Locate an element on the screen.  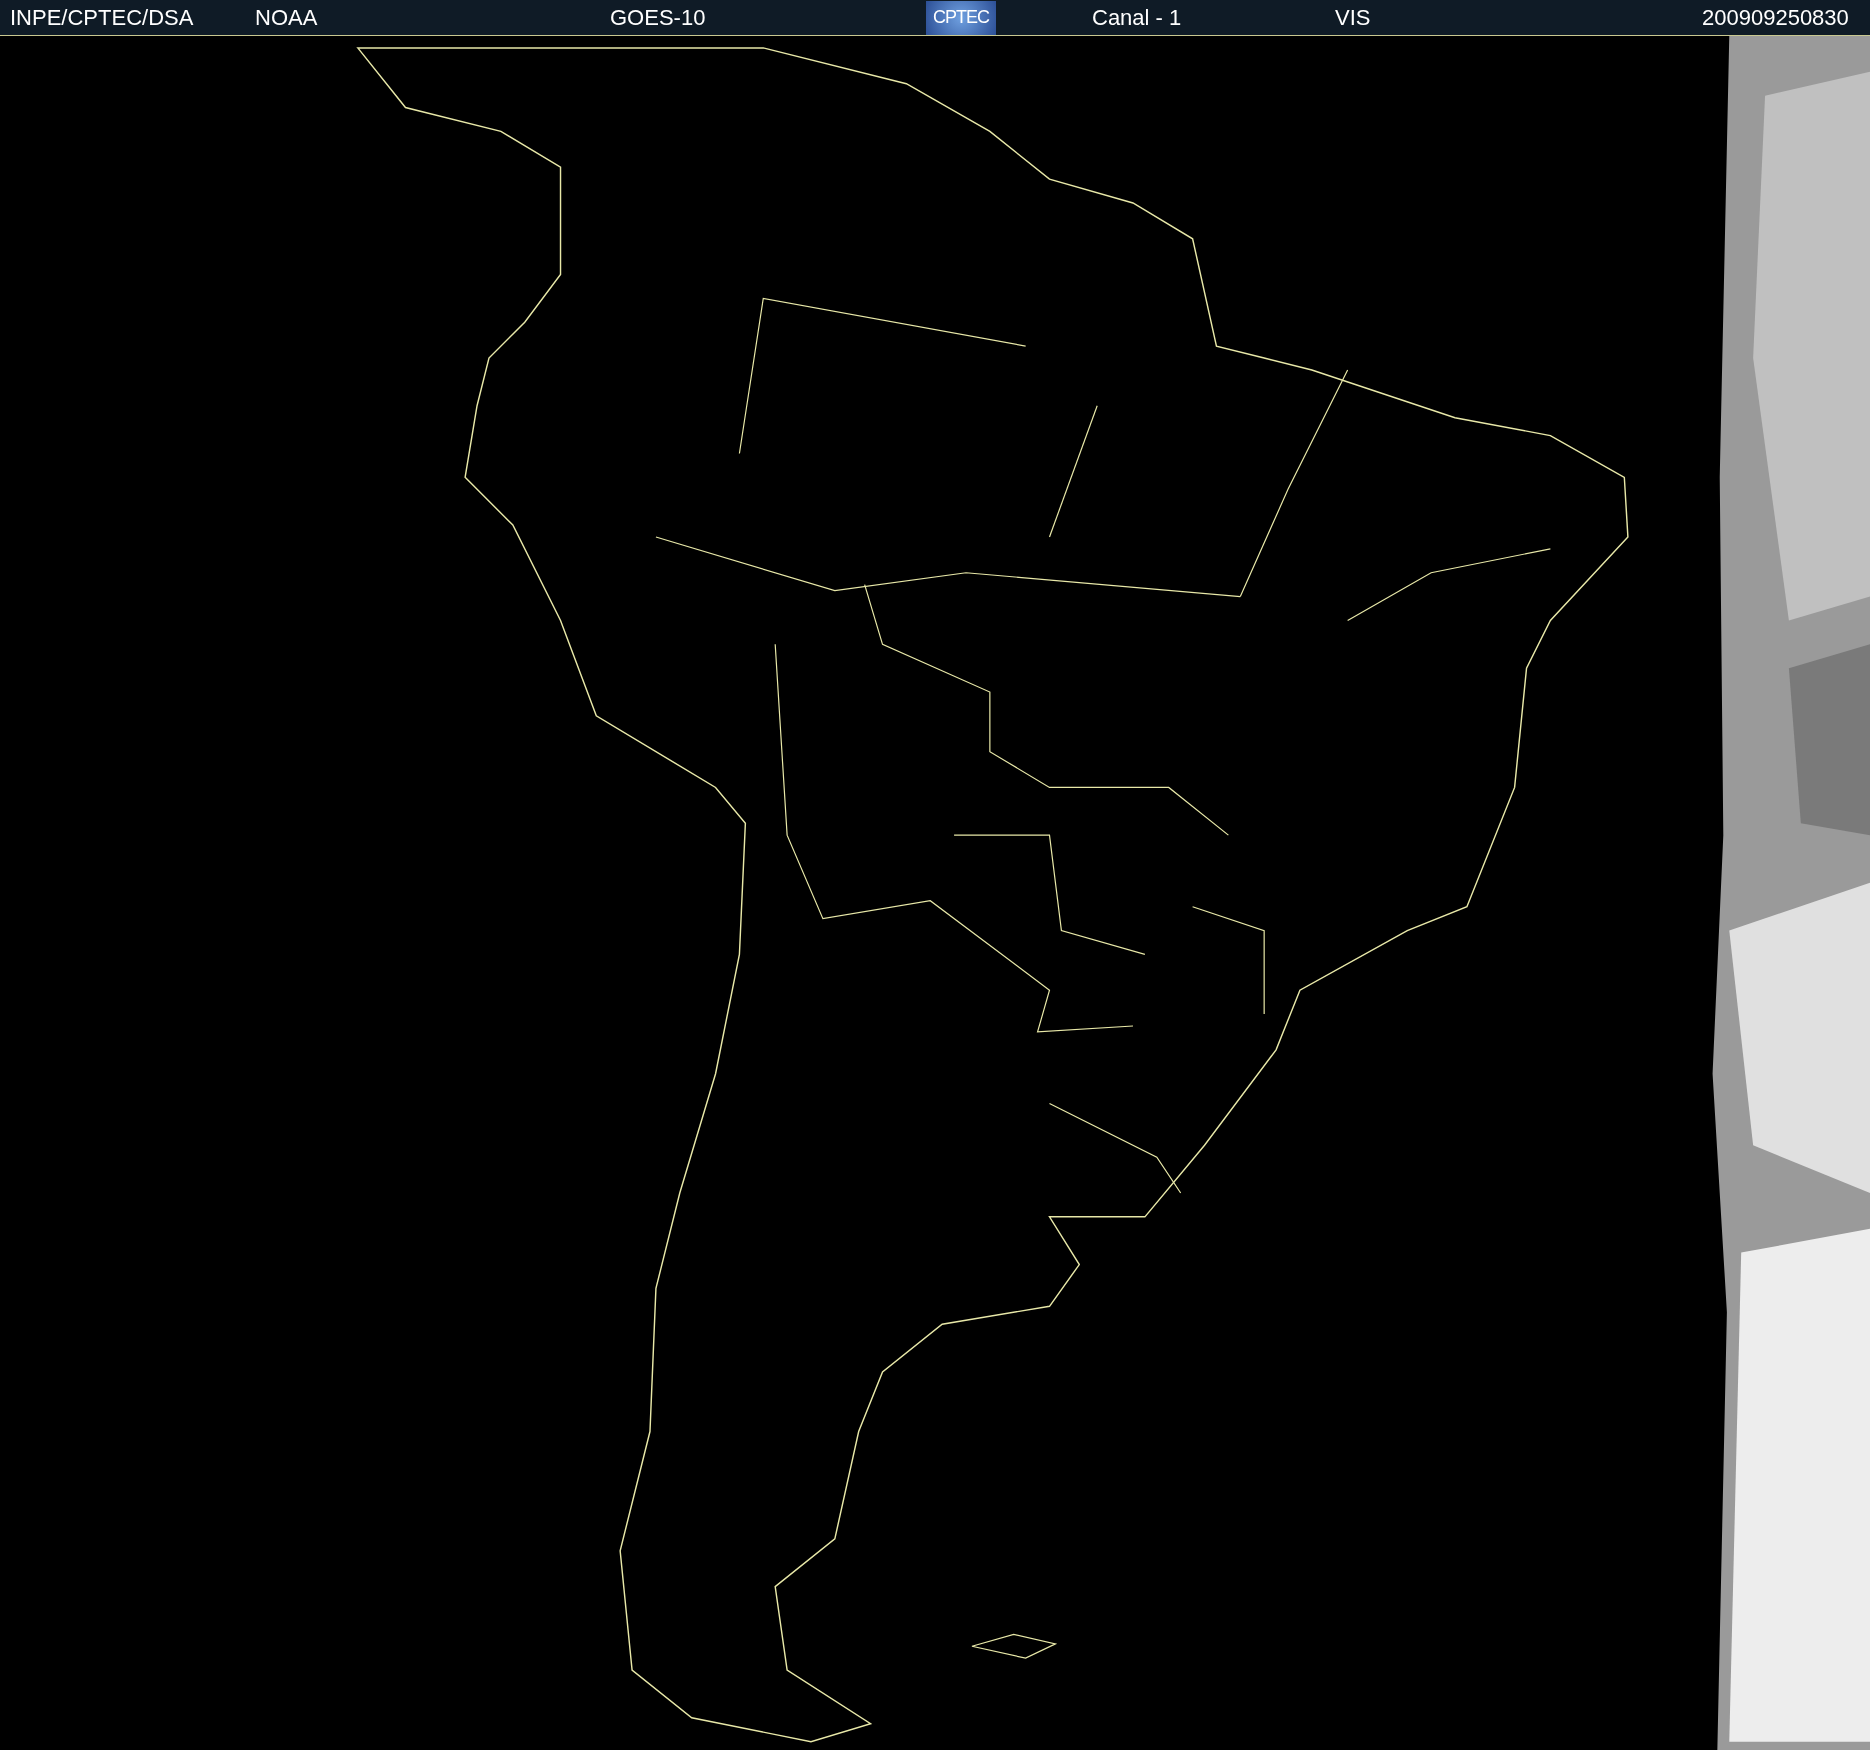
satellite-label: GOES-10 is located at coordinates (658, 17).